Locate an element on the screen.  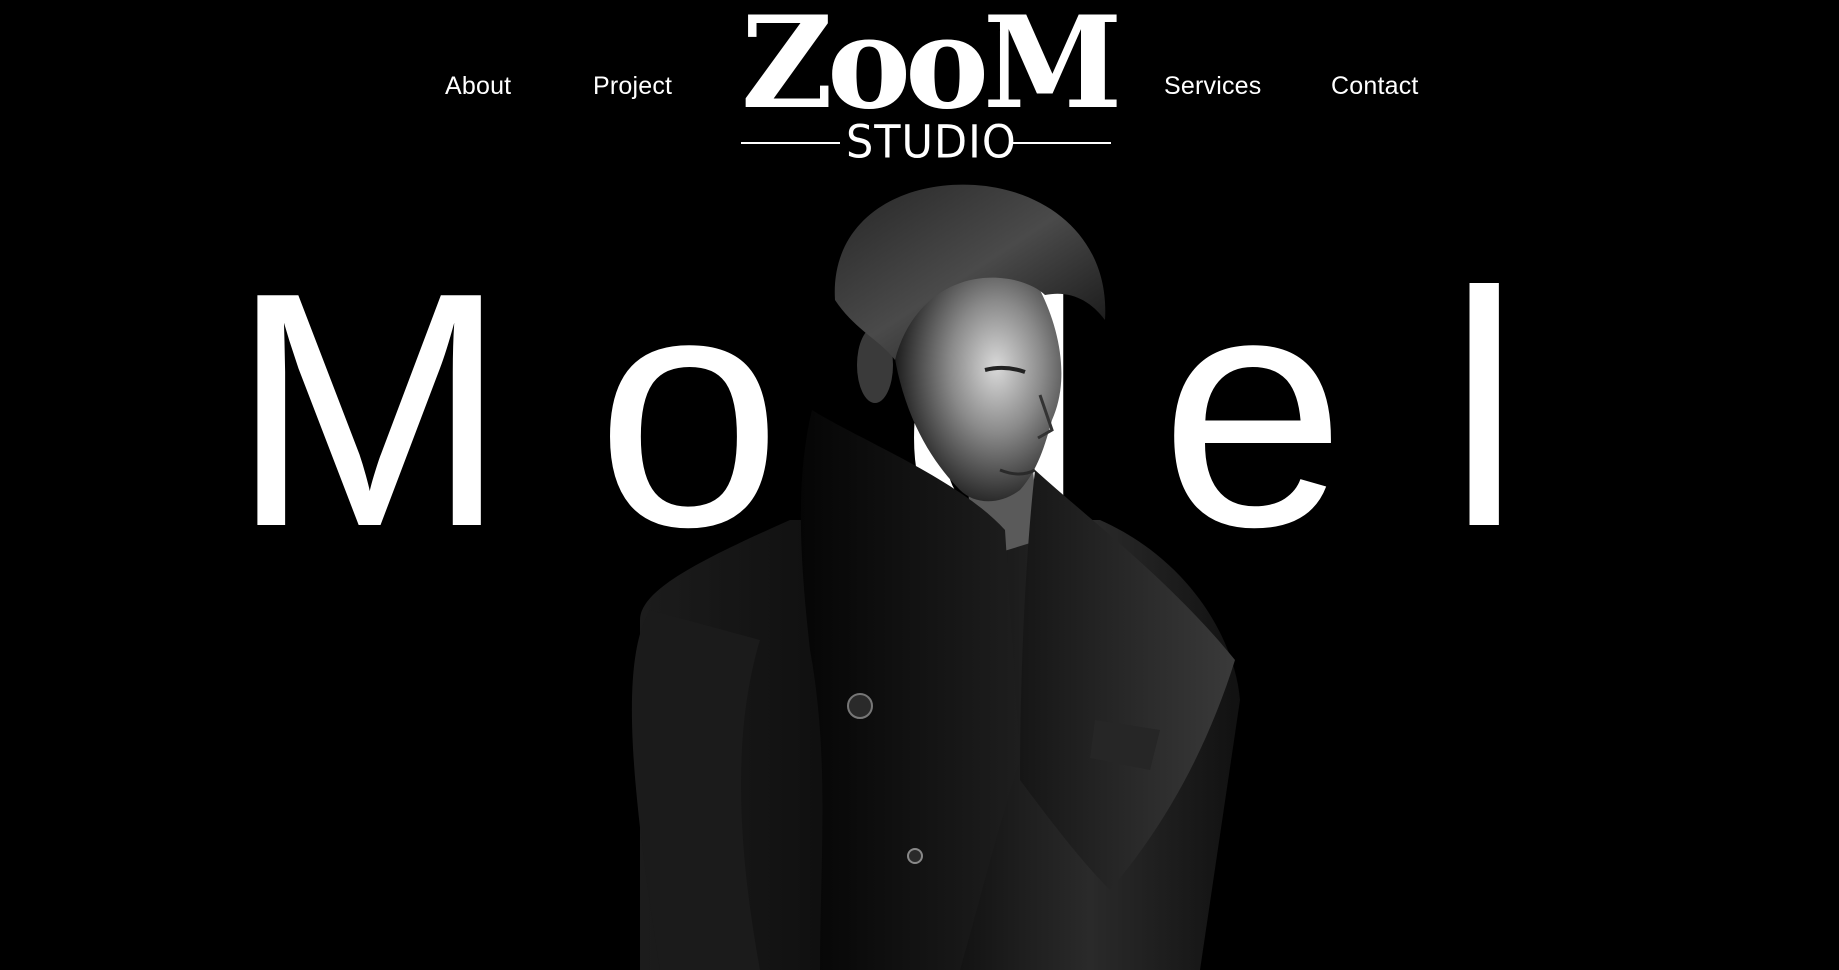
logo-rule-right is located at coordinates (1061, 143).